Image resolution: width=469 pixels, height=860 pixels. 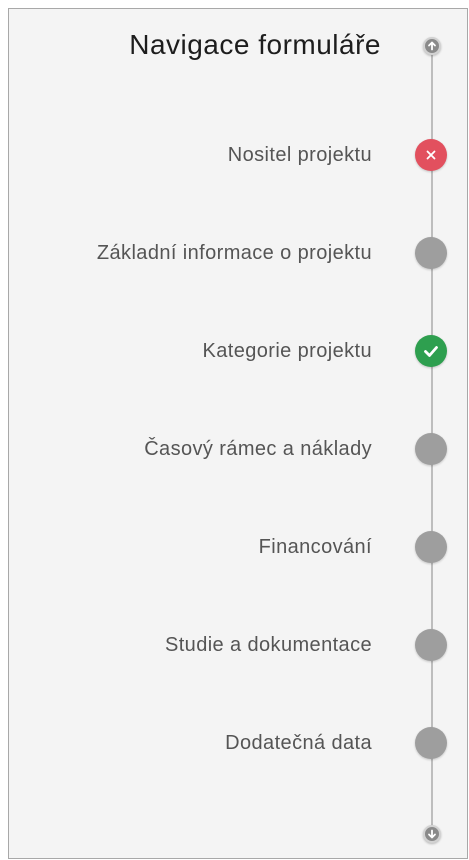 What do you see at coordinates (258, 449) in the screenshot?
I see `nav-step-label: Časový rámec a náklady` at bounding box center [258, 449].